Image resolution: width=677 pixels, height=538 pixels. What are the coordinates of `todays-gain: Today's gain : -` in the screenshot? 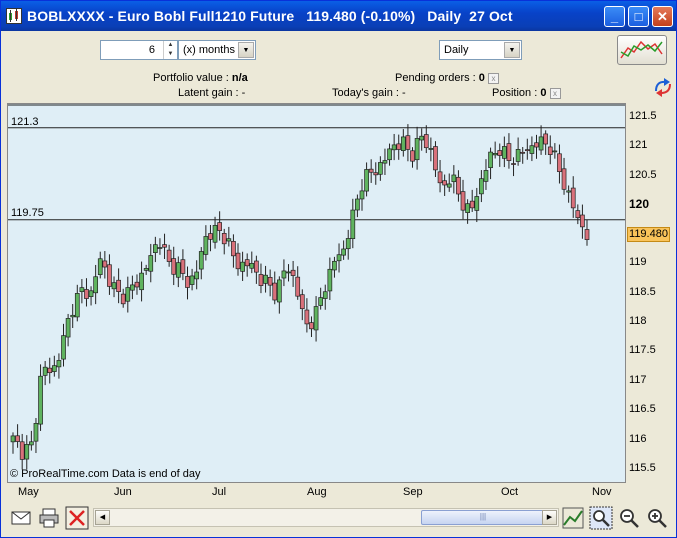 It's located at (369, 93).